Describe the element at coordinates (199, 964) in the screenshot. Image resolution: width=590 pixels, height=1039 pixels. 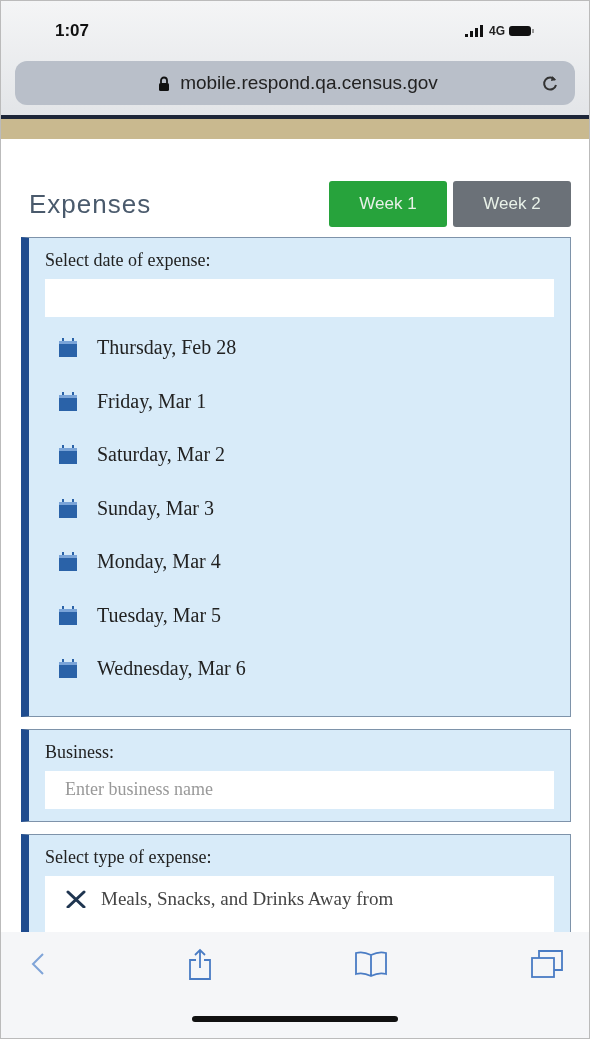
I see `share-icon` at that location.